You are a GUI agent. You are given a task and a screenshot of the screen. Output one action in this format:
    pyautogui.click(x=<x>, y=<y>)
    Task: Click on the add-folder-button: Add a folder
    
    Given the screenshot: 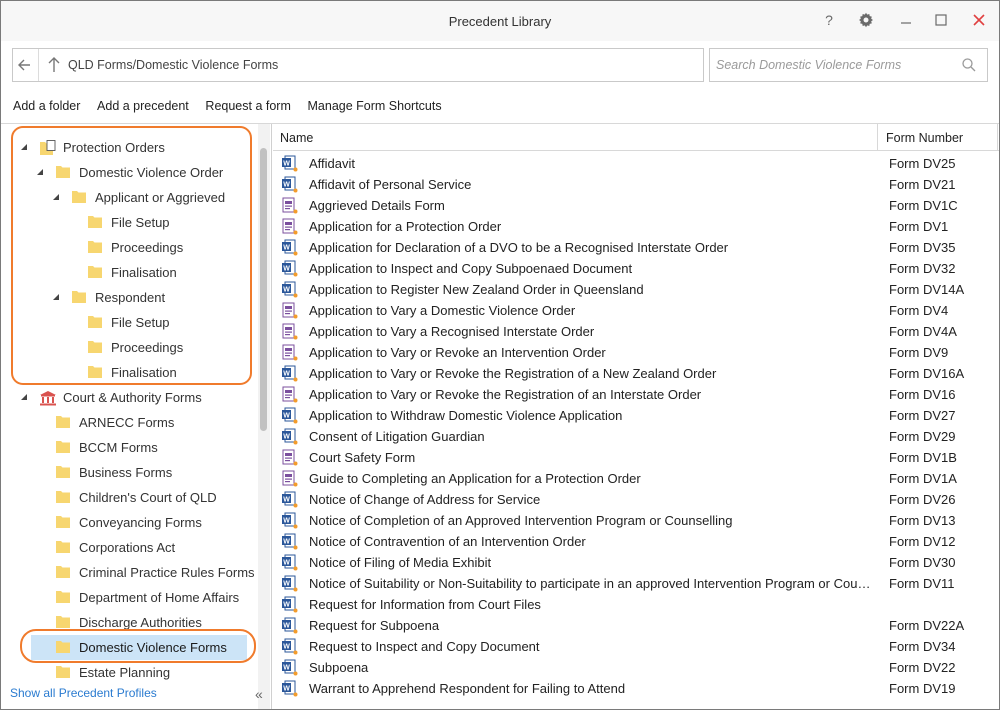 What is the action you would take?
    pyautogui.click(x=46, y=106)
    